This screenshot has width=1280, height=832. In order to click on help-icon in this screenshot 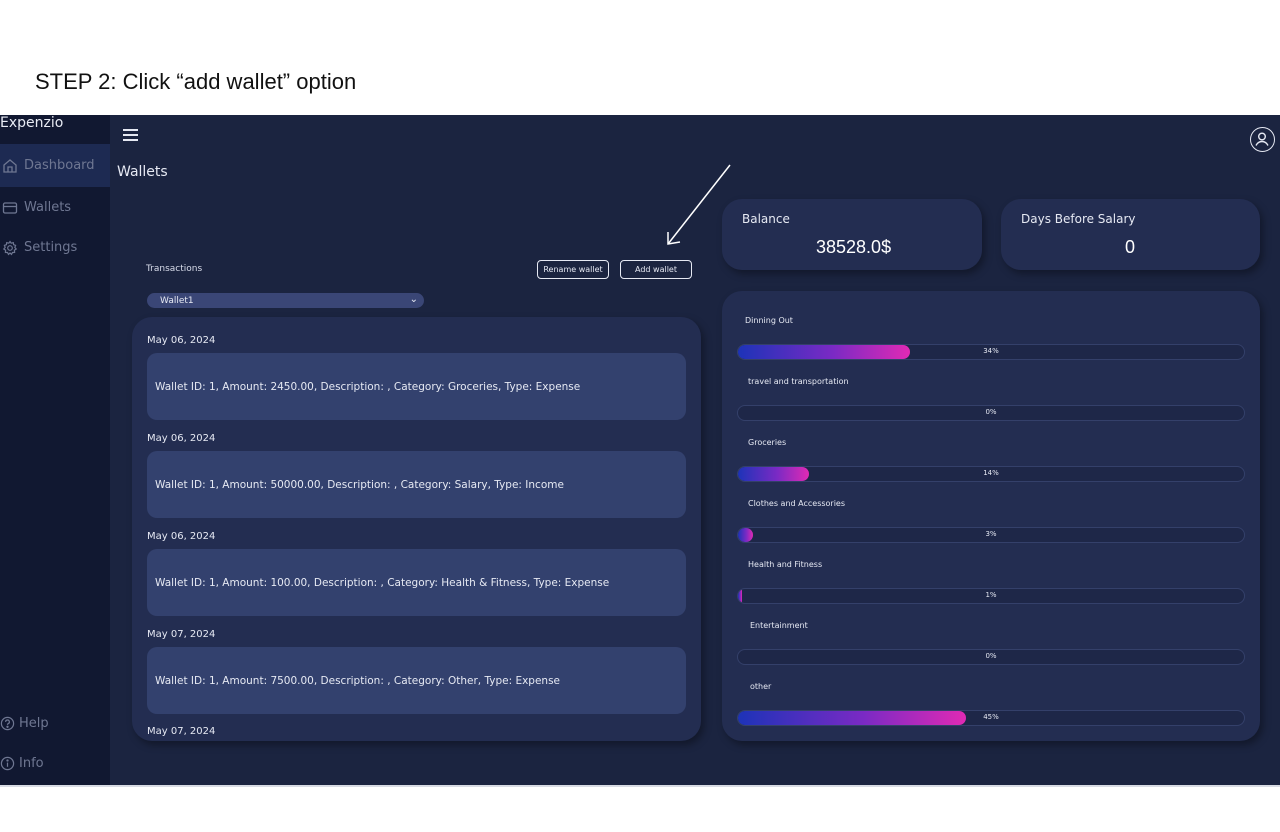, I will do `click(7, 723)`.